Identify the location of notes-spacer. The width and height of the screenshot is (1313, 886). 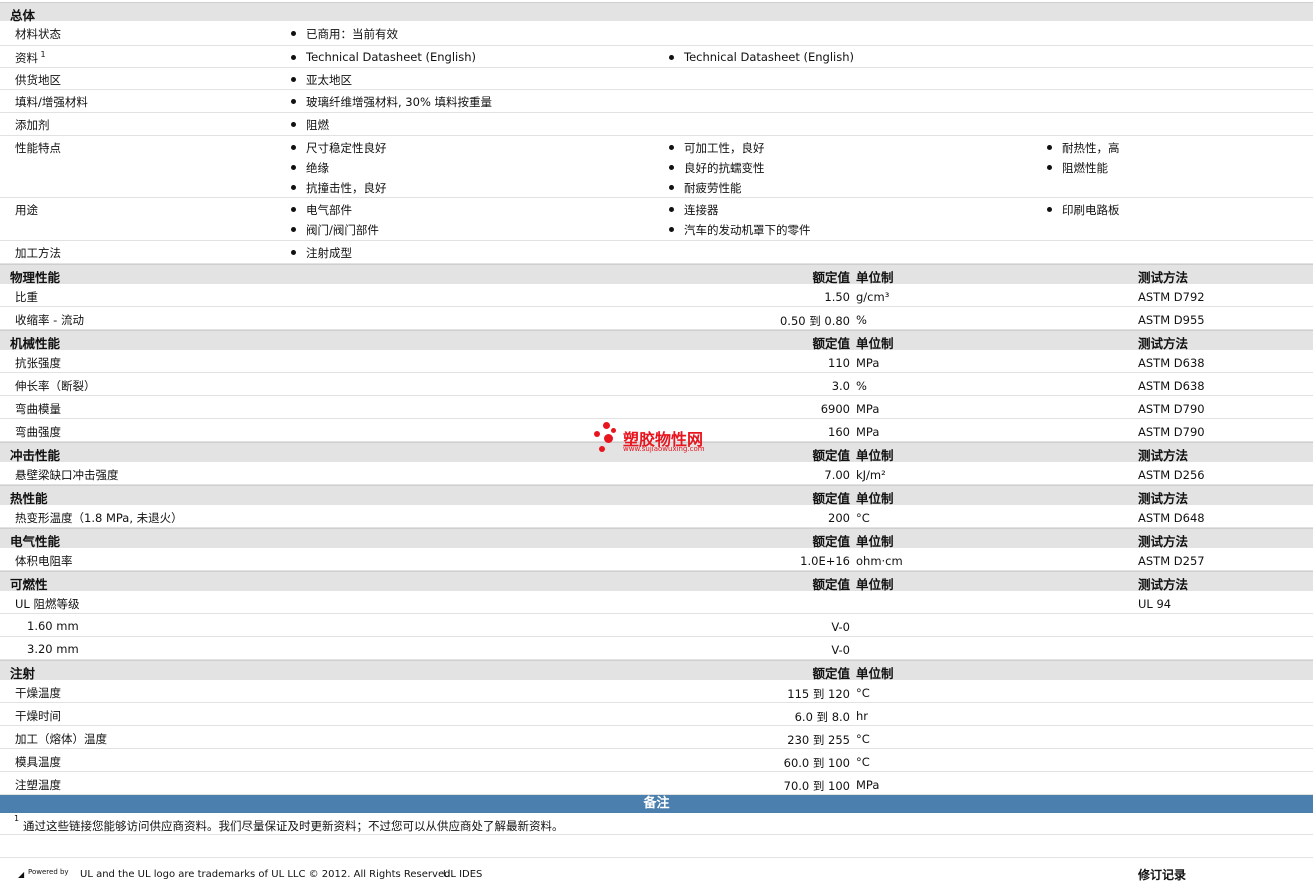
(656, 846).